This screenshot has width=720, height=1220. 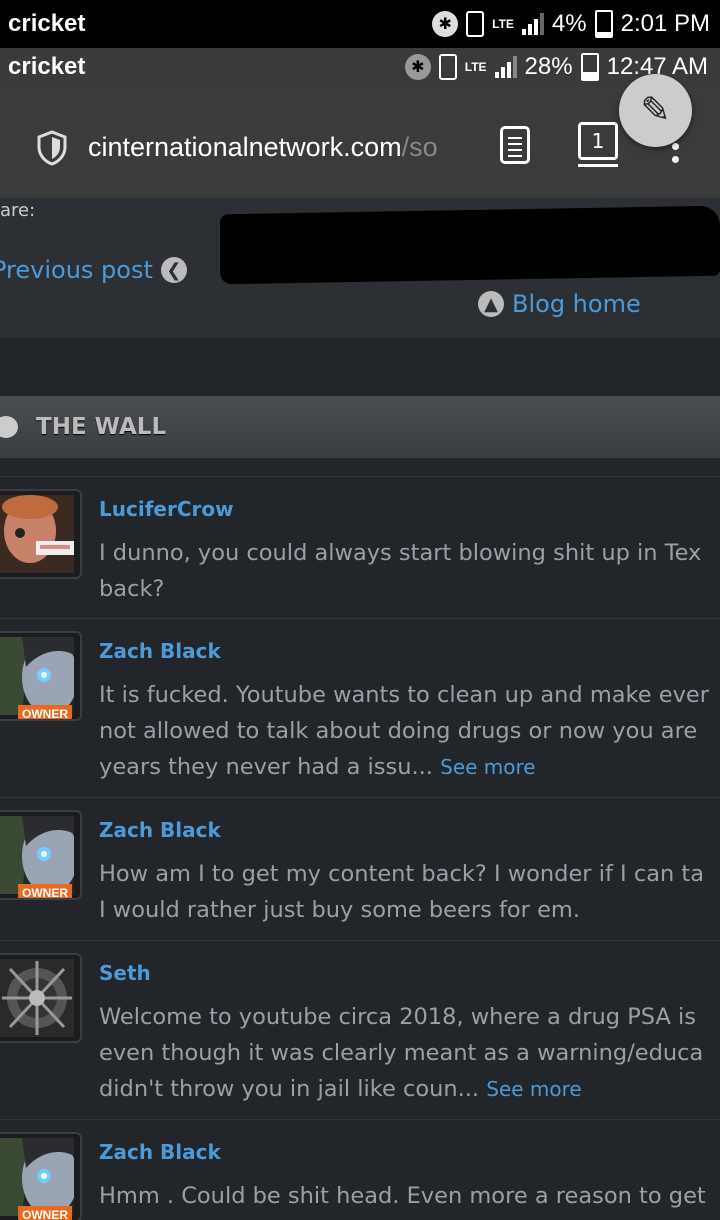 What do you see at coordinates (470, 245) in the screenshot?
I see `redacted-area` at bounding box center [470, 245].